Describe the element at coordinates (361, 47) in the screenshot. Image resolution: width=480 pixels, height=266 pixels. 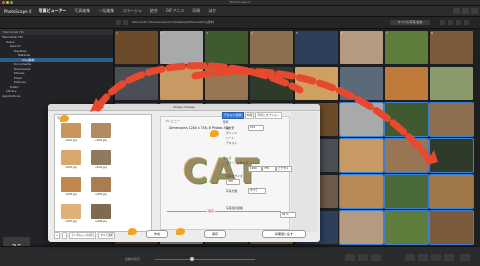
I see `photo-thumbnail: 6` at that location.